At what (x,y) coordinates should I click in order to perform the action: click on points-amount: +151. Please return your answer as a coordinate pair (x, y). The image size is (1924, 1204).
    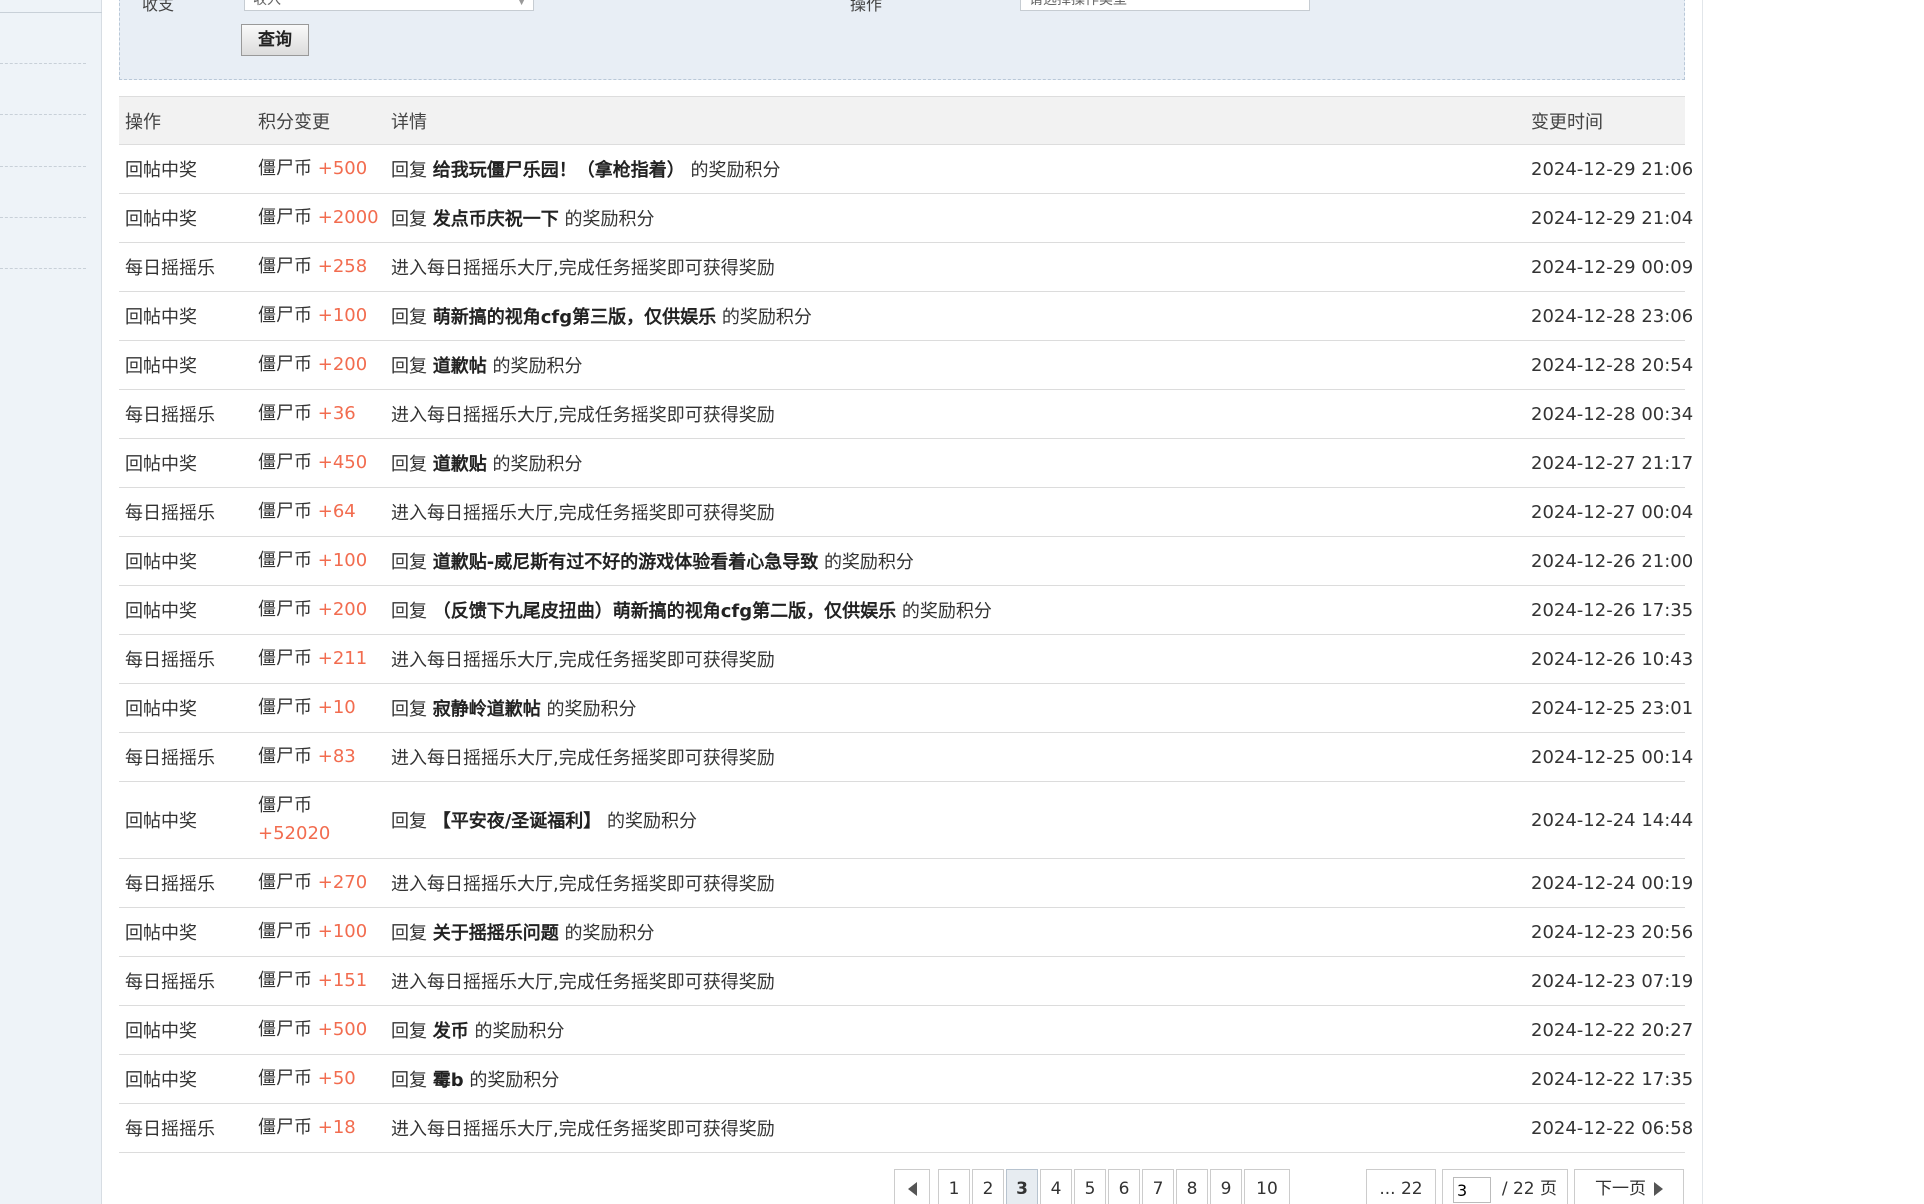
    Looking at the image, I should click on (342, 980).